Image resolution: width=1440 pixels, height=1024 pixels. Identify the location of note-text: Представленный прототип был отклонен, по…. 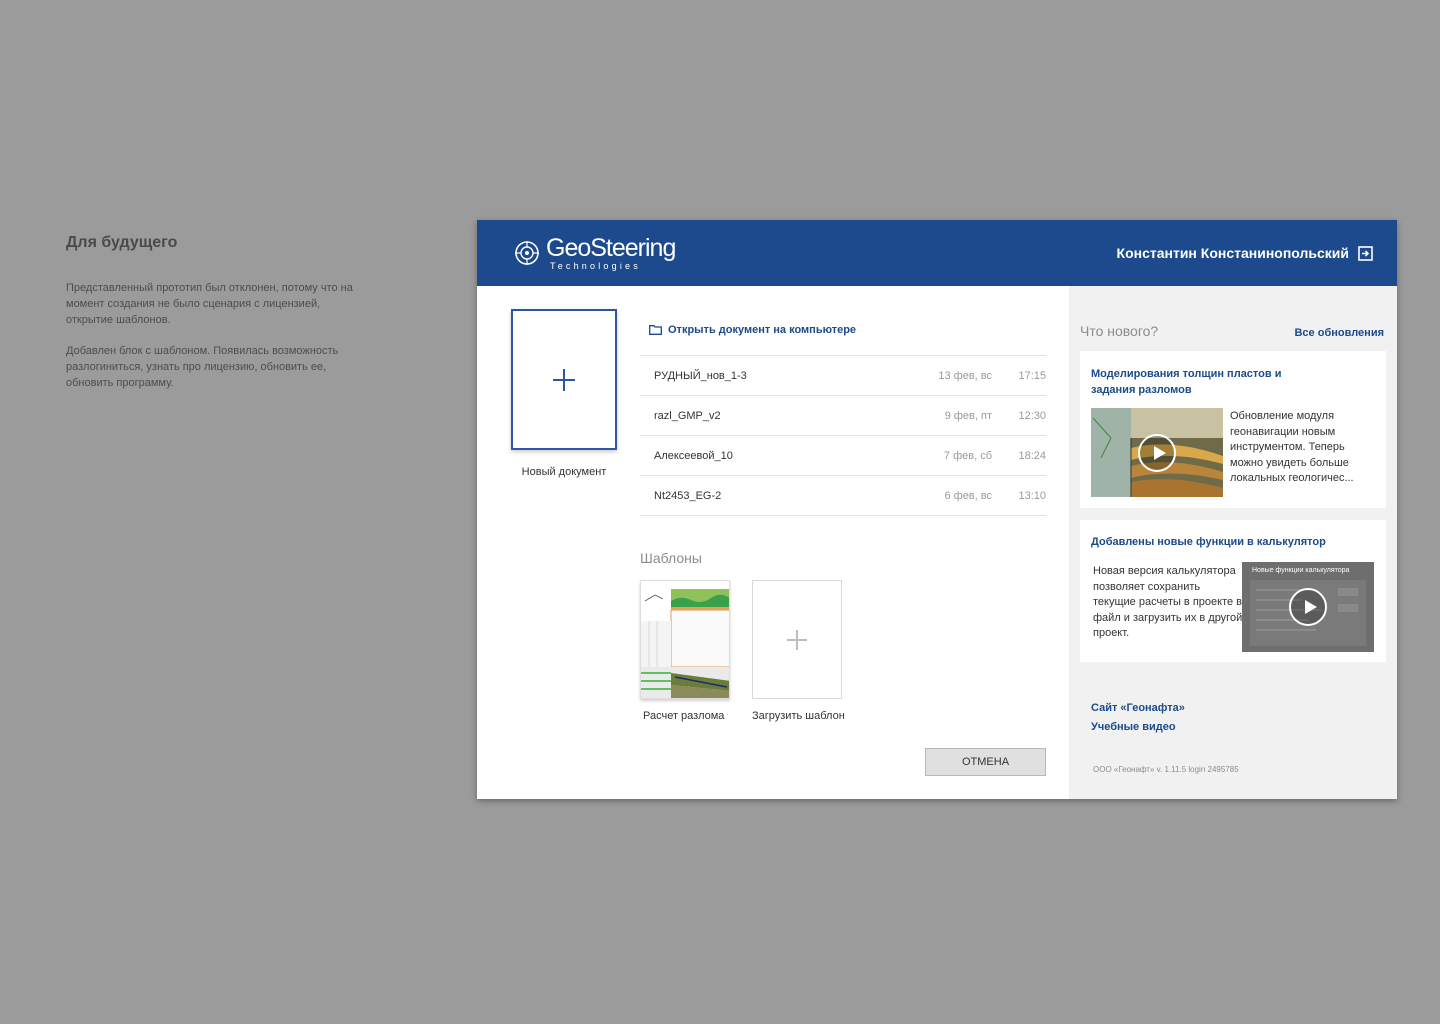
(216, 335).